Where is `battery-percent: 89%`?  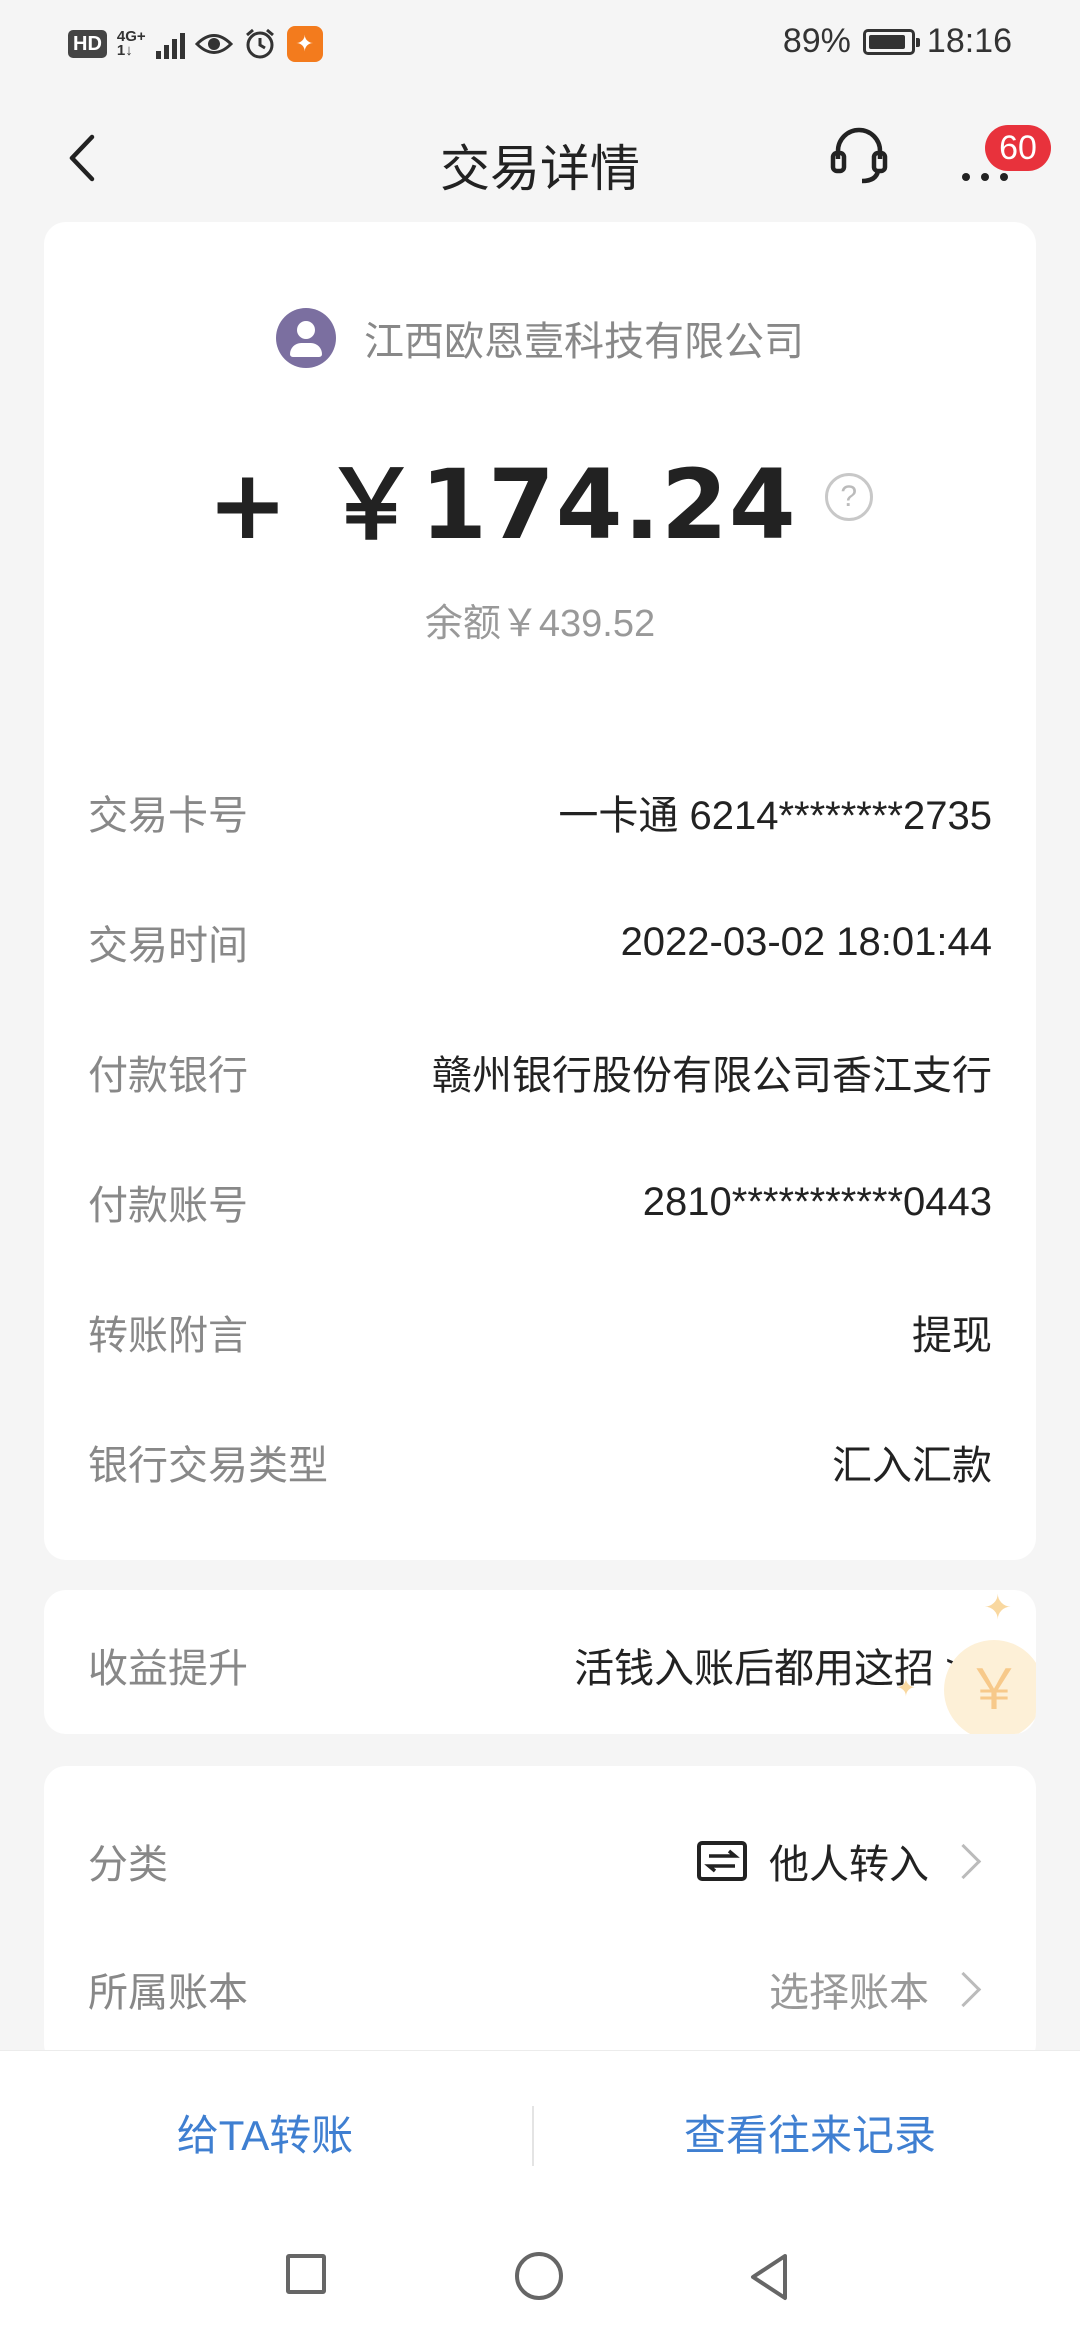
battery-percent: 89% is located at coordinates (816, 41).